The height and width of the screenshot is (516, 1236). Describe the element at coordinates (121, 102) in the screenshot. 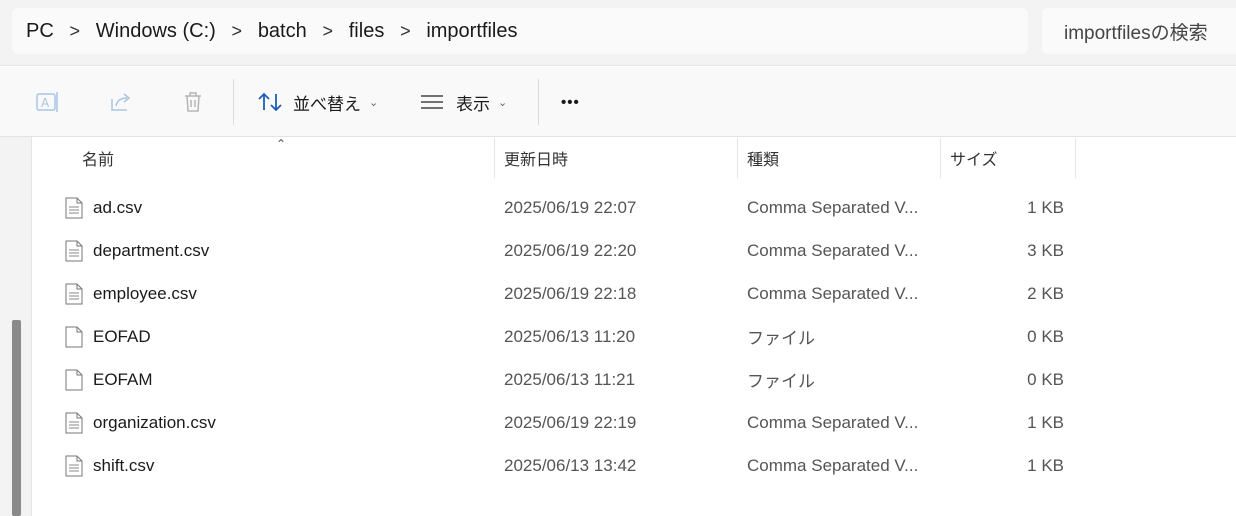

I see `share-icon` at that location.